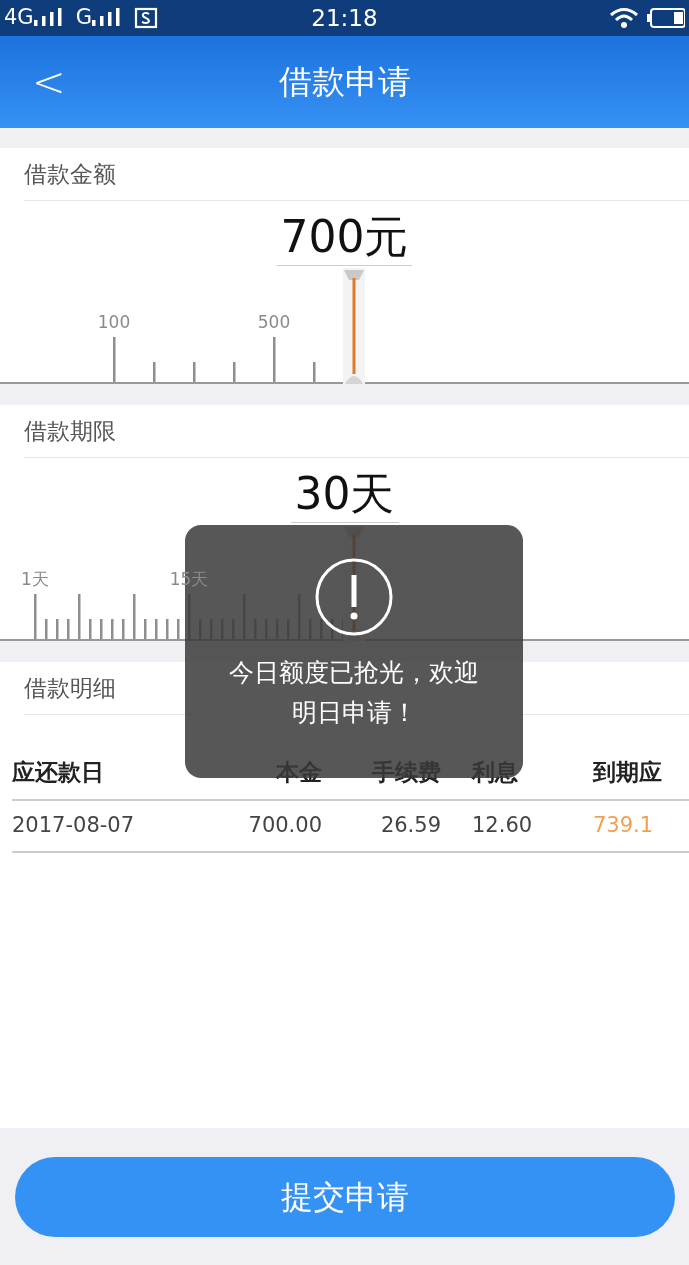 The height and width of the screenshot is (1265, 689). What do you see at coordinates (344, 82) in the screenshot?
I see `page-title: 借款申请` at bounding box center [344, 82].